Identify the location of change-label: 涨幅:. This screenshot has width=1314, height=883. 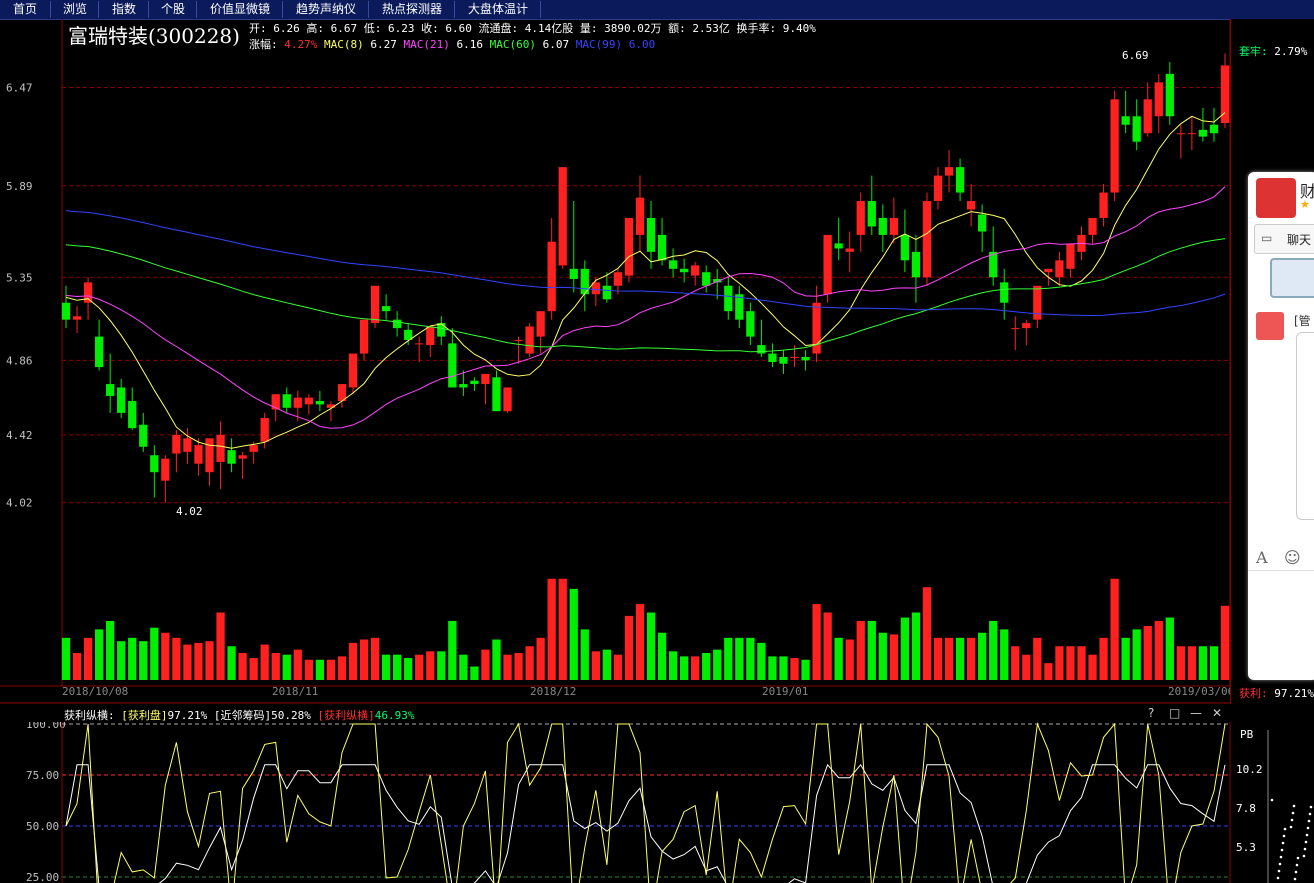
(263, 44).